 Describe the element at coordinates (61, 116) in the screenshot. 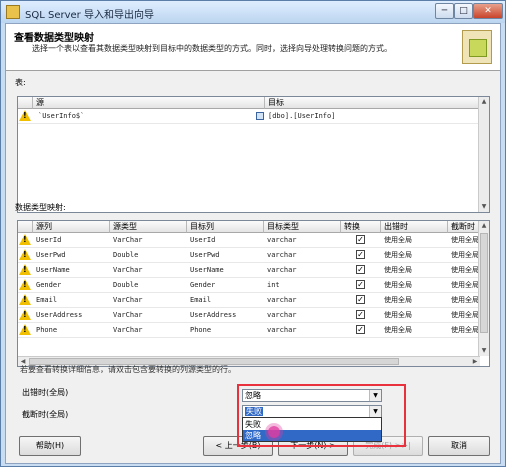

I see `table-source: `UserInfo$`` at that location.